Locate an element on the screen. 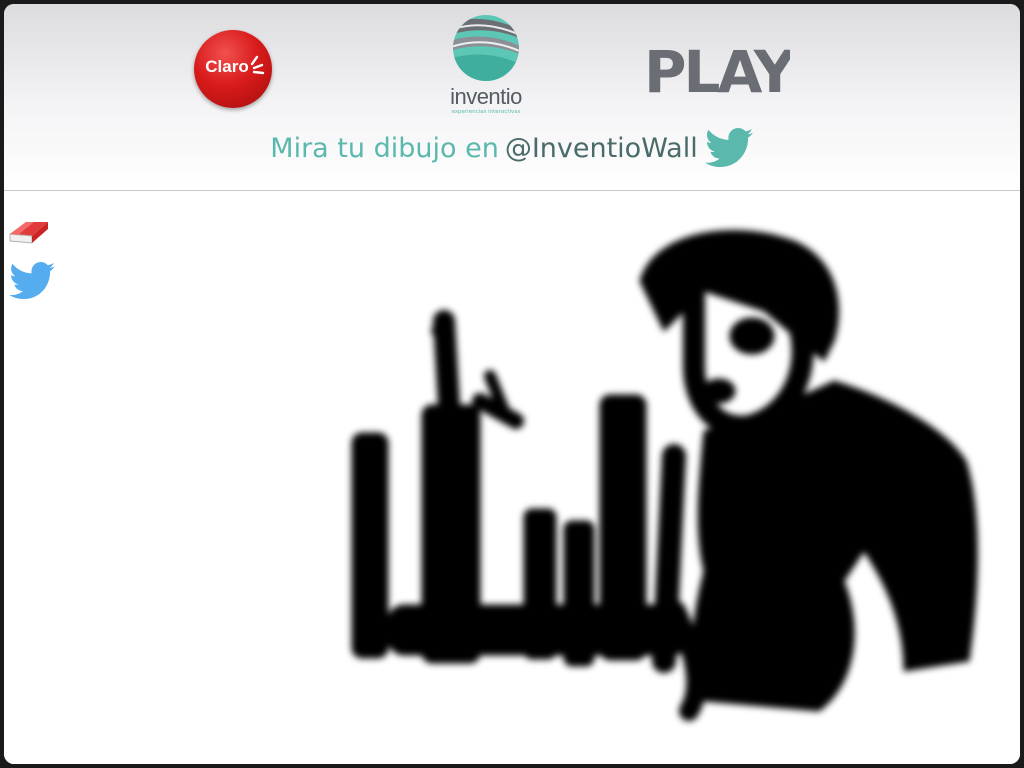 This screenshot has height=768, width=1024. claro-logo: Claro is located at coordinates (233, 69).